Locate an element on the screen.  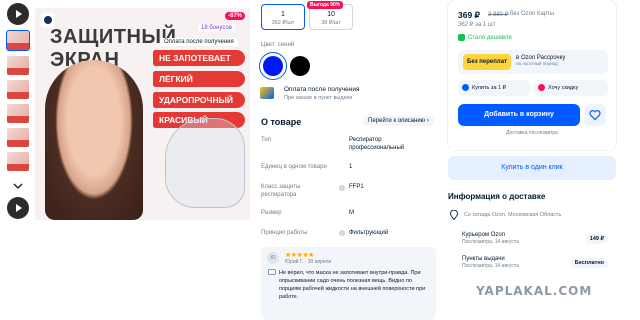
spec-value: M is located at coordinates (351, 213).